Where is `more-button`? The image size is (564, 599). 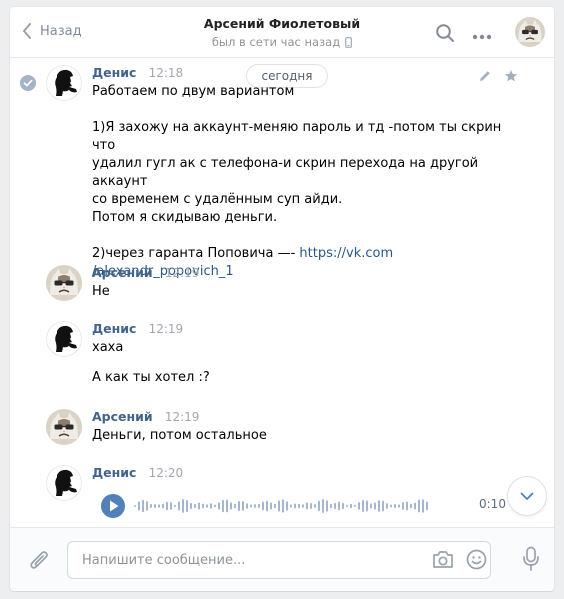
more-button is located at coordinates (482, 36).